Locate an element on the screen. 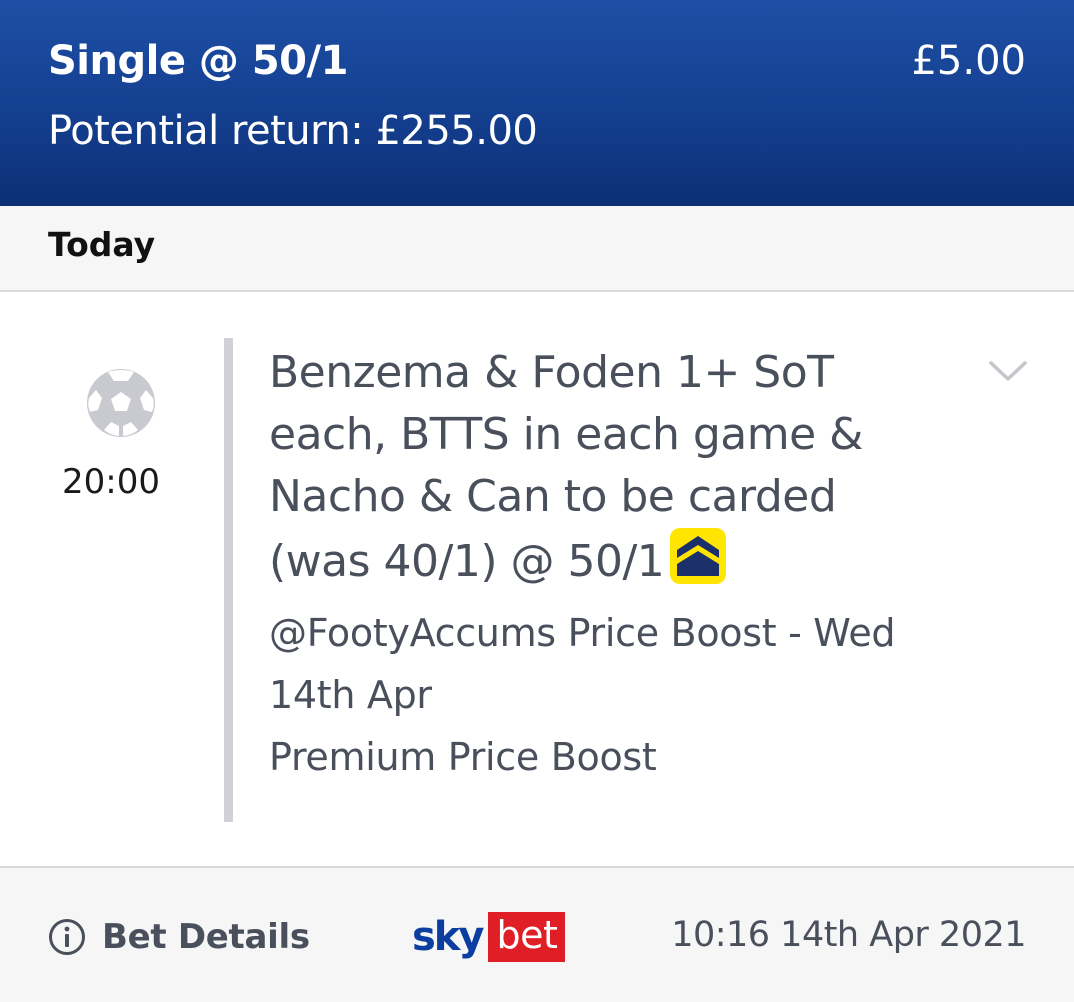 This screenshot has width=1074, height=1002. bet-details-label: Bet Details is located at coordinates (206, 937).